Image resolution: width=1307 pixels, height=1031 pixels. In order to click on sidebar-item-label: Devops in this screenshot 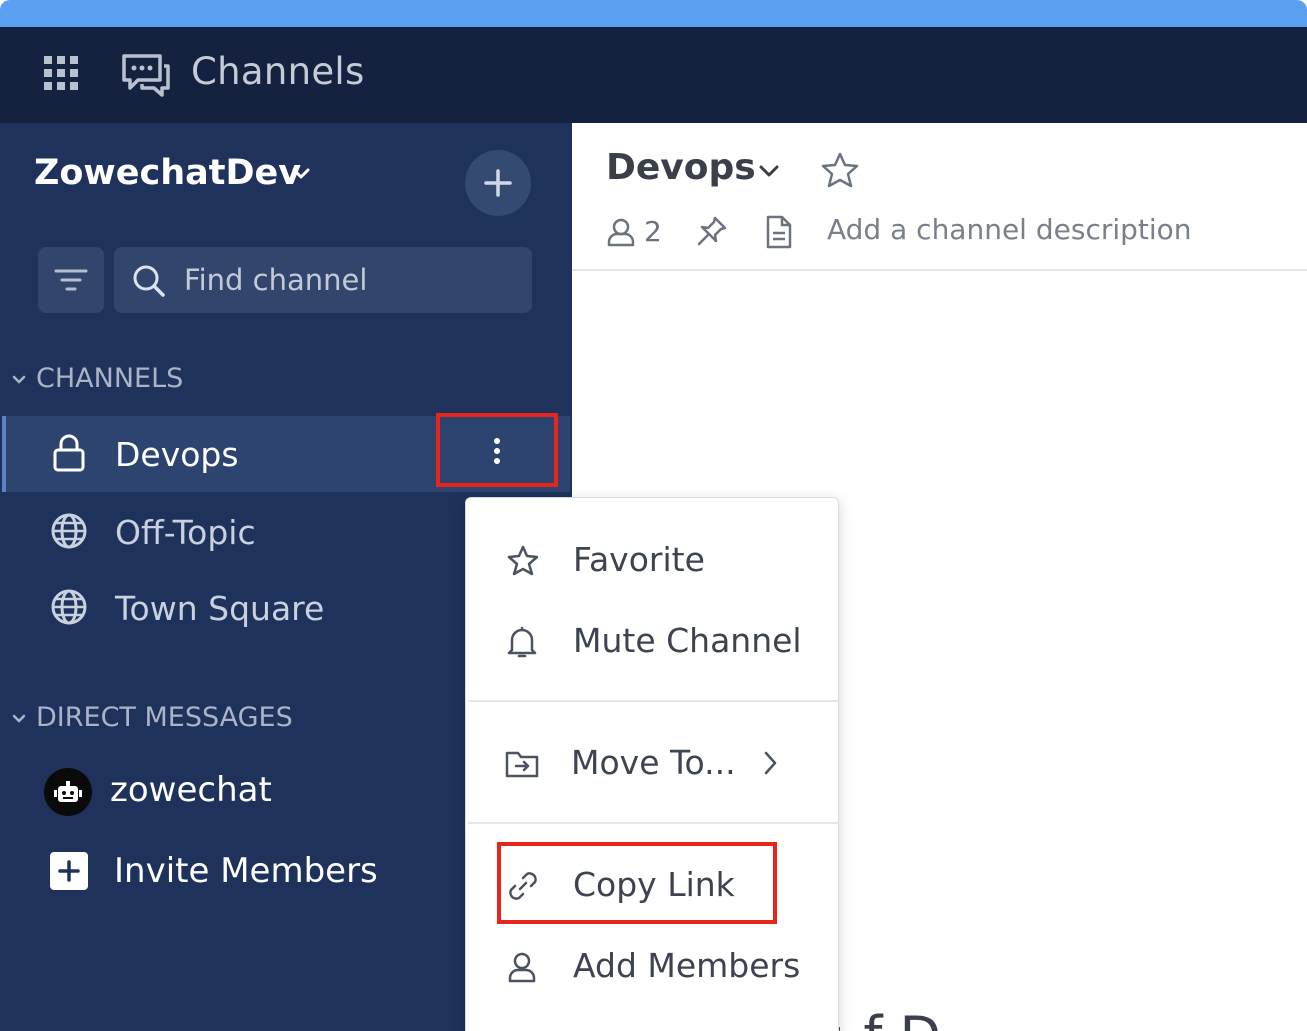, I will do `click(177, 454)`.